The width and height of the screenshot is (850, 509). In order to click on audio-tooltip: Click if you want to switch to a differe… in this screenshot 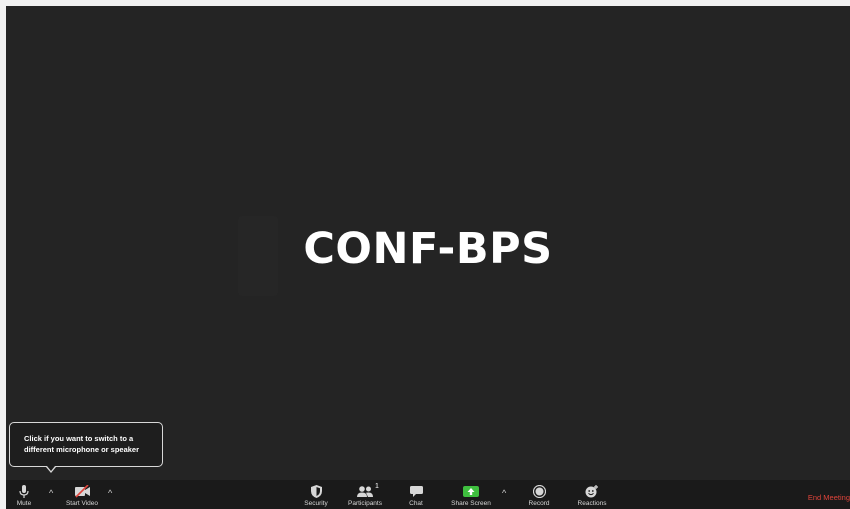, I will do `click(86, 444)`.